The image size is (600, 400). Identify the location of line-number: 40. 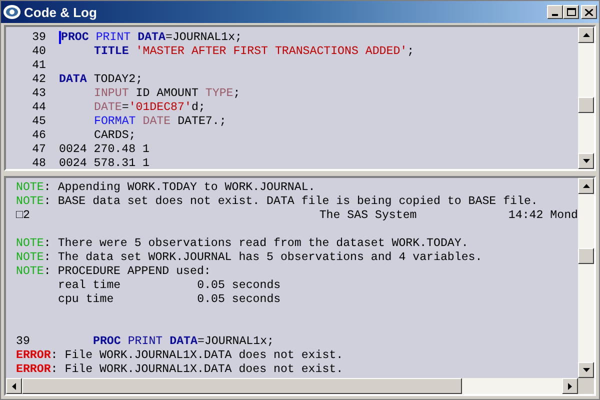
(38, 52).